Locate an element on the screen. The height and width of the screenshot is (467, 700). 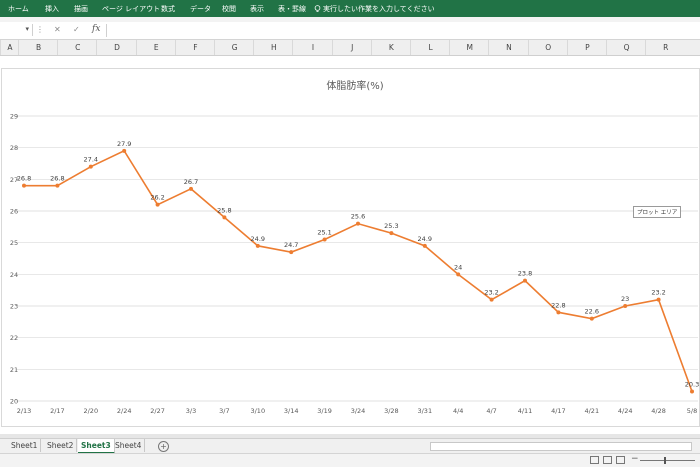
column-header-l: L is located at coordinates (430, 47).